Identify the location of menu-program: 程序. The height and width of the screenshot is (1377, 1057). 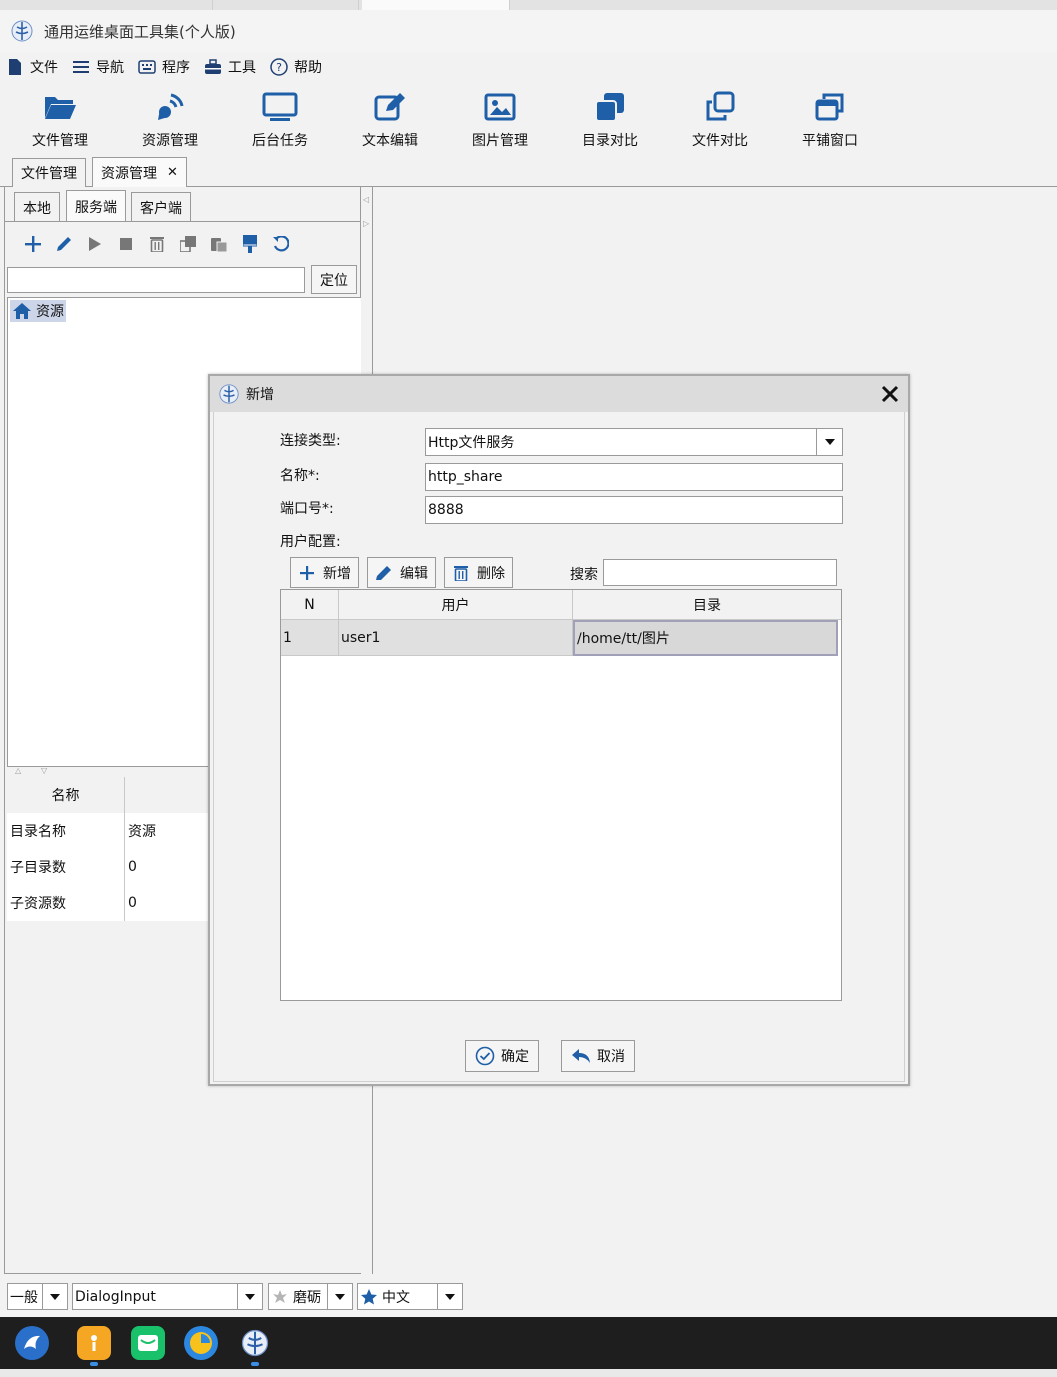
(164, 67).